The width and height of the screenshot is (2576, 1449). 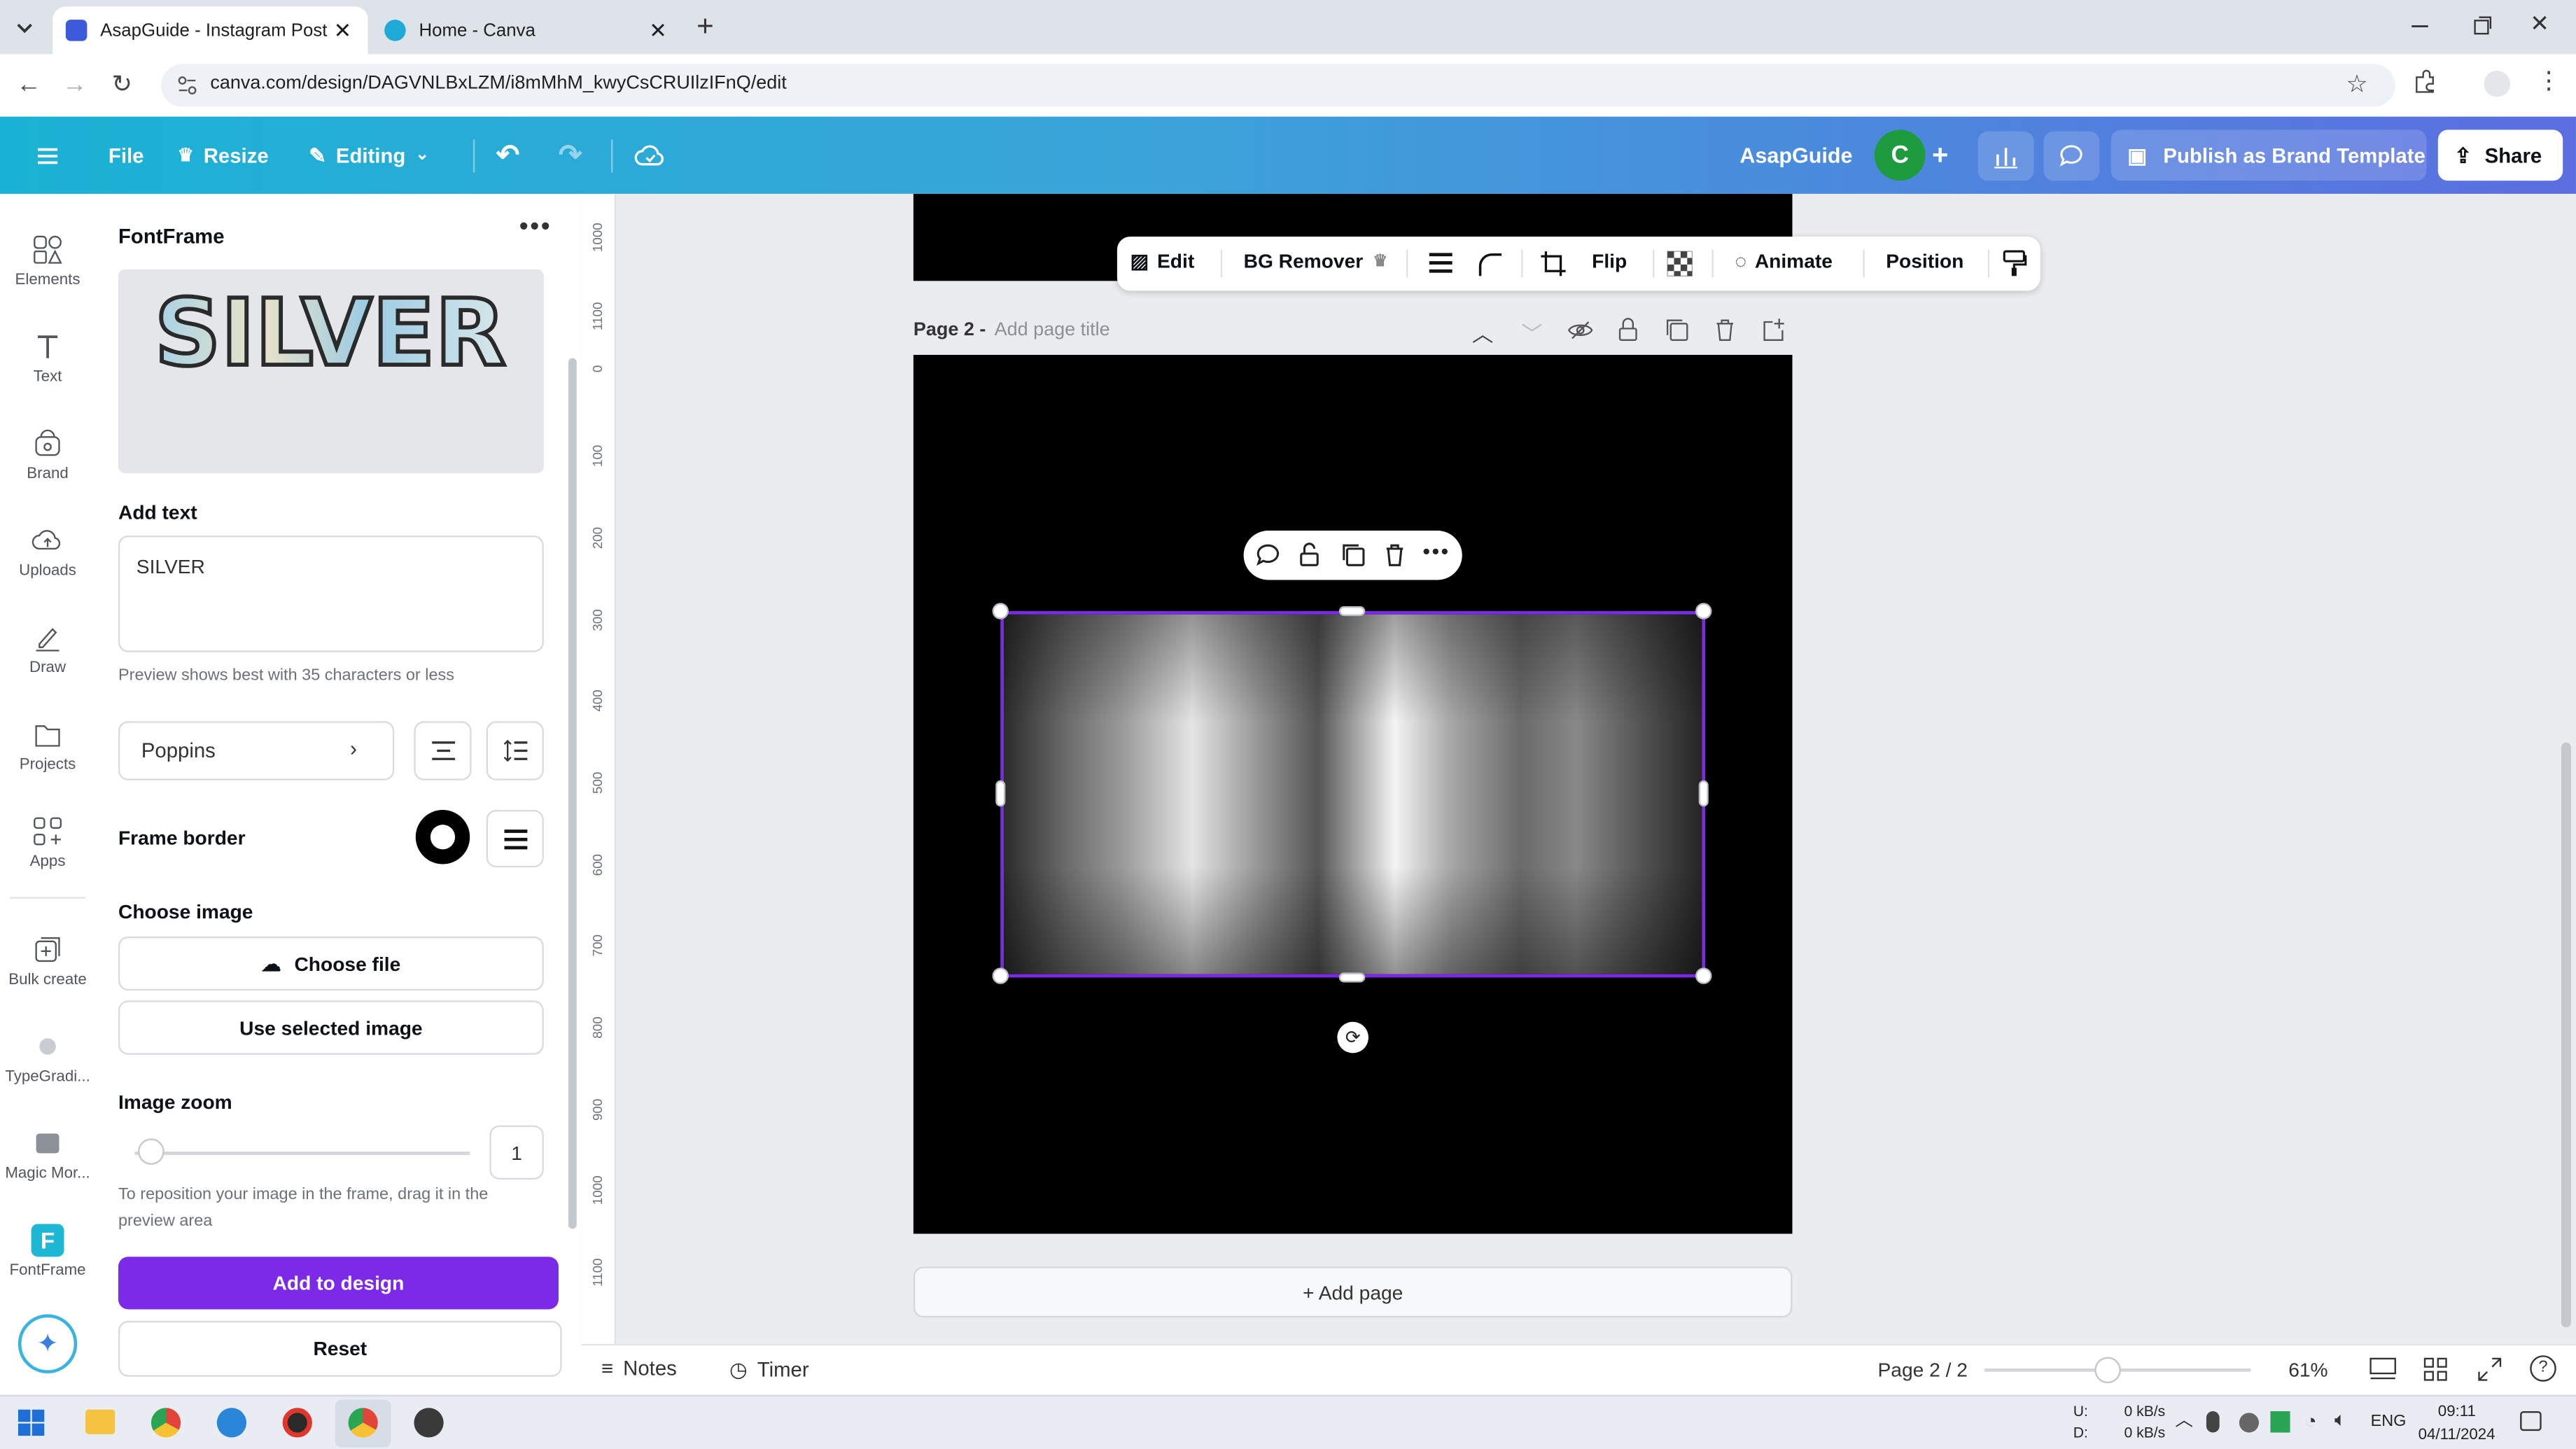 What do you see at coordinates (1353, 1292) in the screenshot?
I see `add-page-button: + Add page` at bounding box center [1353, 1292].